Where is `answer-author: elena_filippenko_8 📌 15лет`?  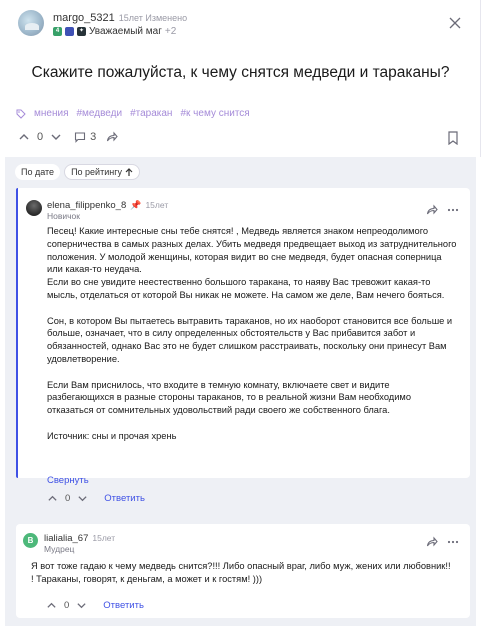
answer-author: elena_filippenko_8 📌 15лет is located at coordinates (107, 205).